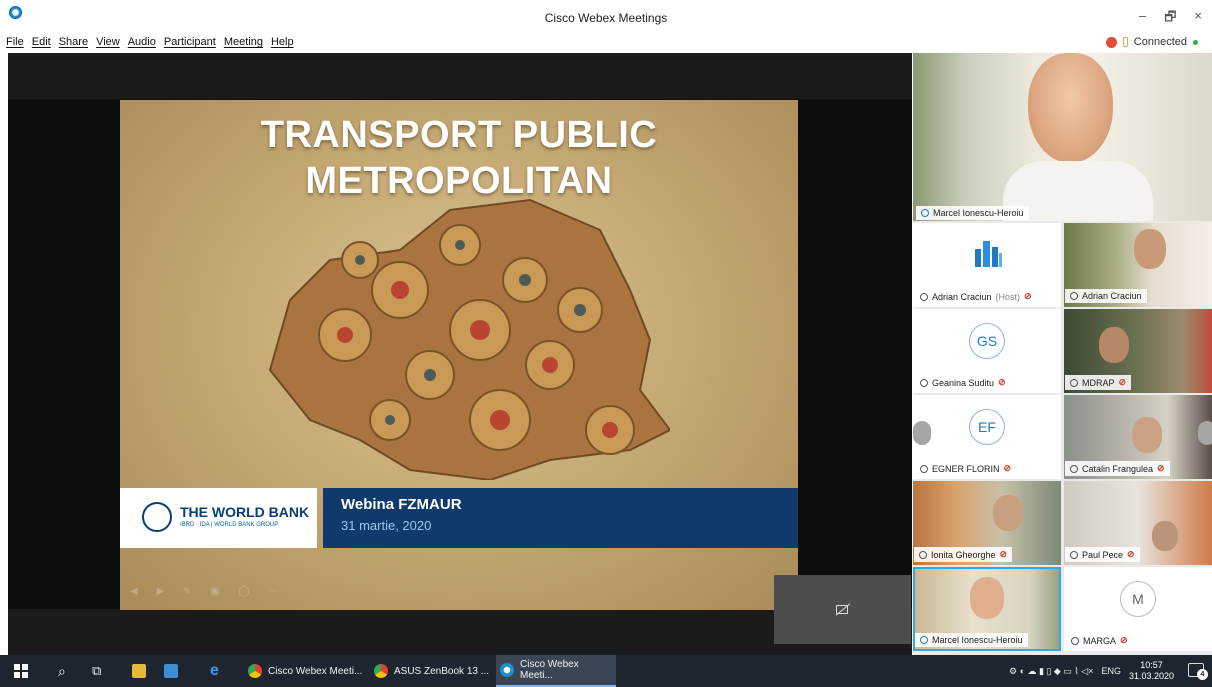  What do you see at coordinates (229, 525) in the screenshot?
I see `world-bank-subtitle: IBRD · IDA | WORLD BANK GROUP` at bounding box center [229, 525].